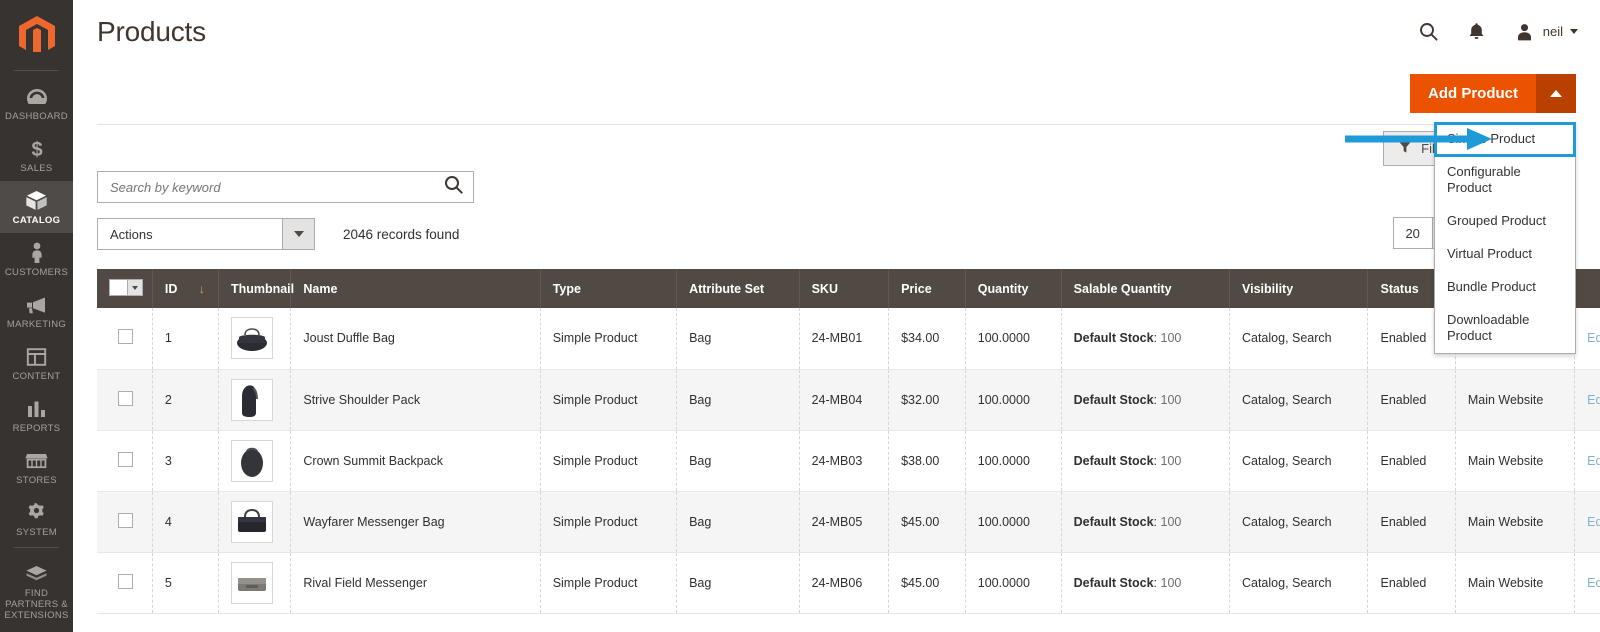 This screenshot has width=1600, height=632. Describe the element at coordinates (415, 461) in the screenshot. I see `cell-name: Crown Summit Backpack` at that location.